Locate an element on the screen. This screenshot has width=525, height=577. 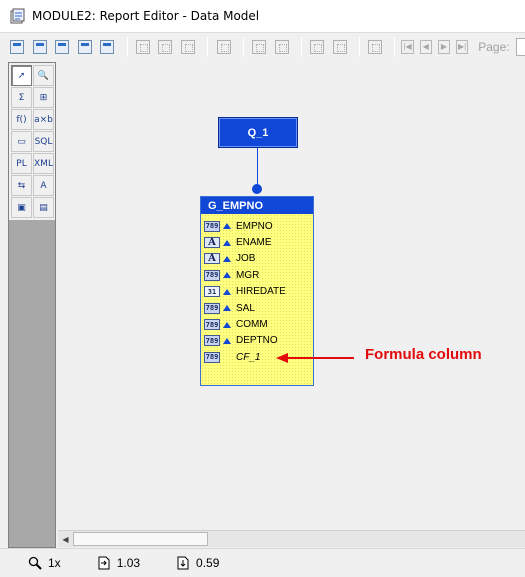
tool-palette: ➚ 🔍 Σ ⊞ f() a×b ▭ SQL PL XML ⇆ A ▣ ▤ is located at coordinates (32, 305).